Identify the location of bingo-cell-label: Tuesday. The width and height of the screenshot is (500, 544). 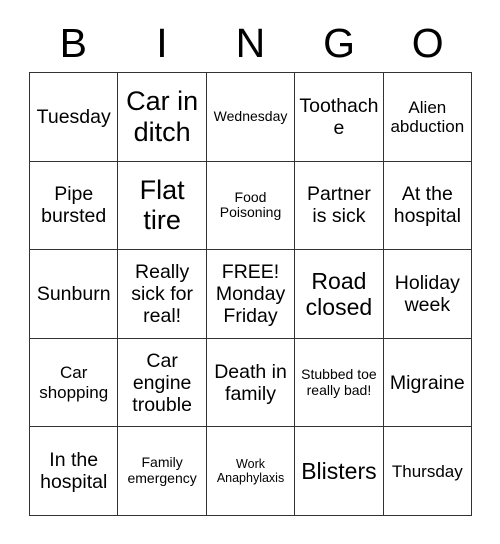
(73, 116).